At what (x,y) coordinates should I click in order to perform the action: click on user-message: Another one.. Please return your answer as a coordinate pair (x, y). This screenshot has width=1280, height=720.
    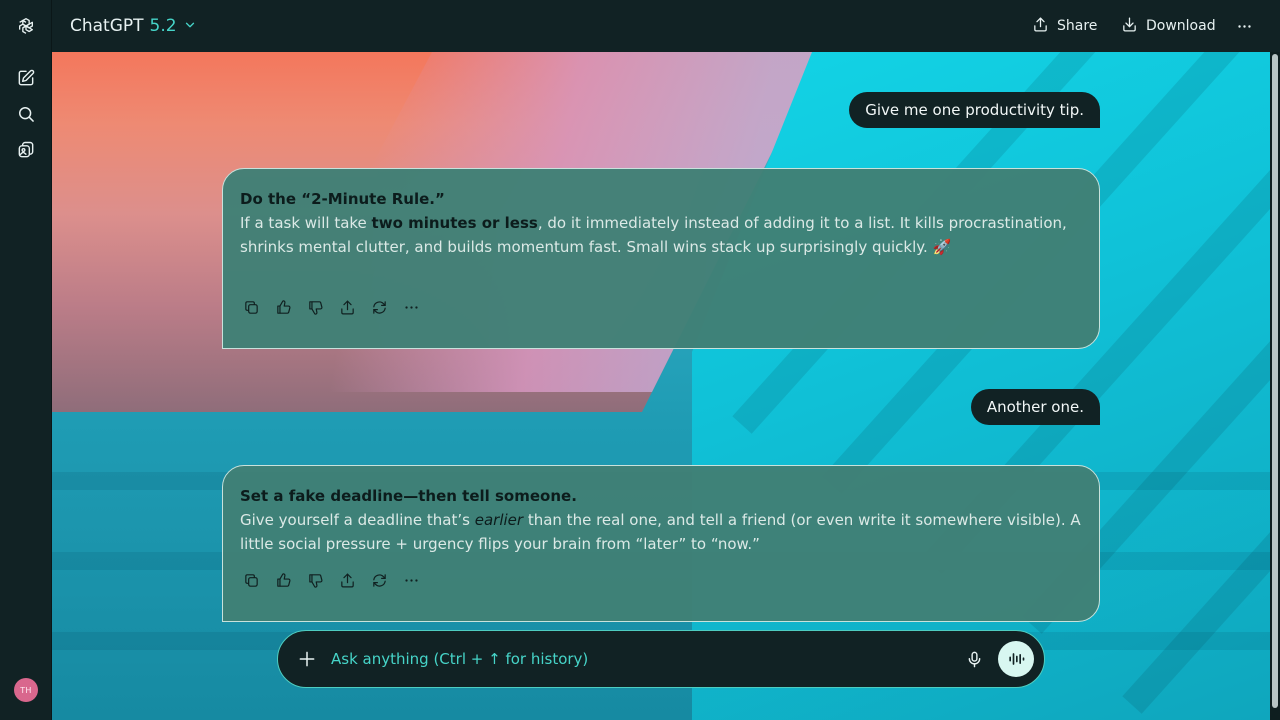
    Looking at the image, I should click on (1035, 407).